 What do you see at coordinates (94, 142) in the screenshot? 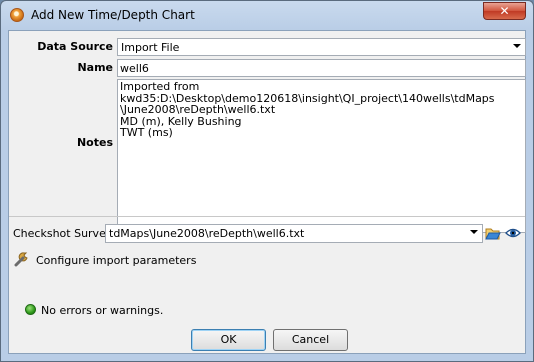
I see `notes-label: Notes` at bounding box center [94, 142].